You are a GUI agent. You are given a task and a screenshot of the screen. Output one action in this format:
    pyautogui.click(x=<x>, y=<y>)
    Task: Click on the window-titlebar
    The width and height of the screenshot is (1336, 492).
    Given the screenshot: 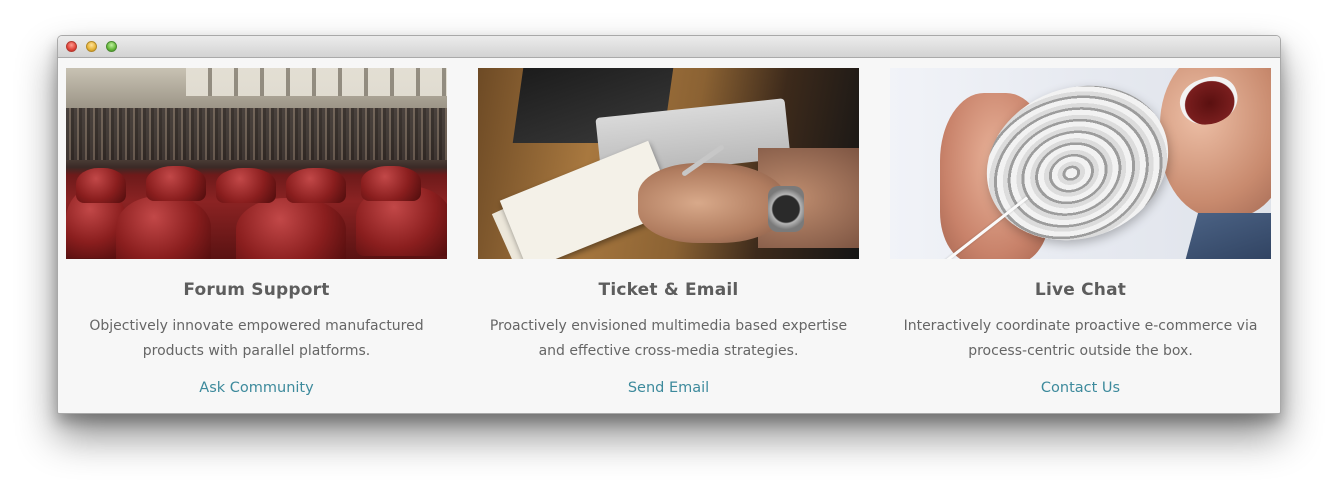 What is the action you would take?
    pyautogui.click(x=669, y=47)
    